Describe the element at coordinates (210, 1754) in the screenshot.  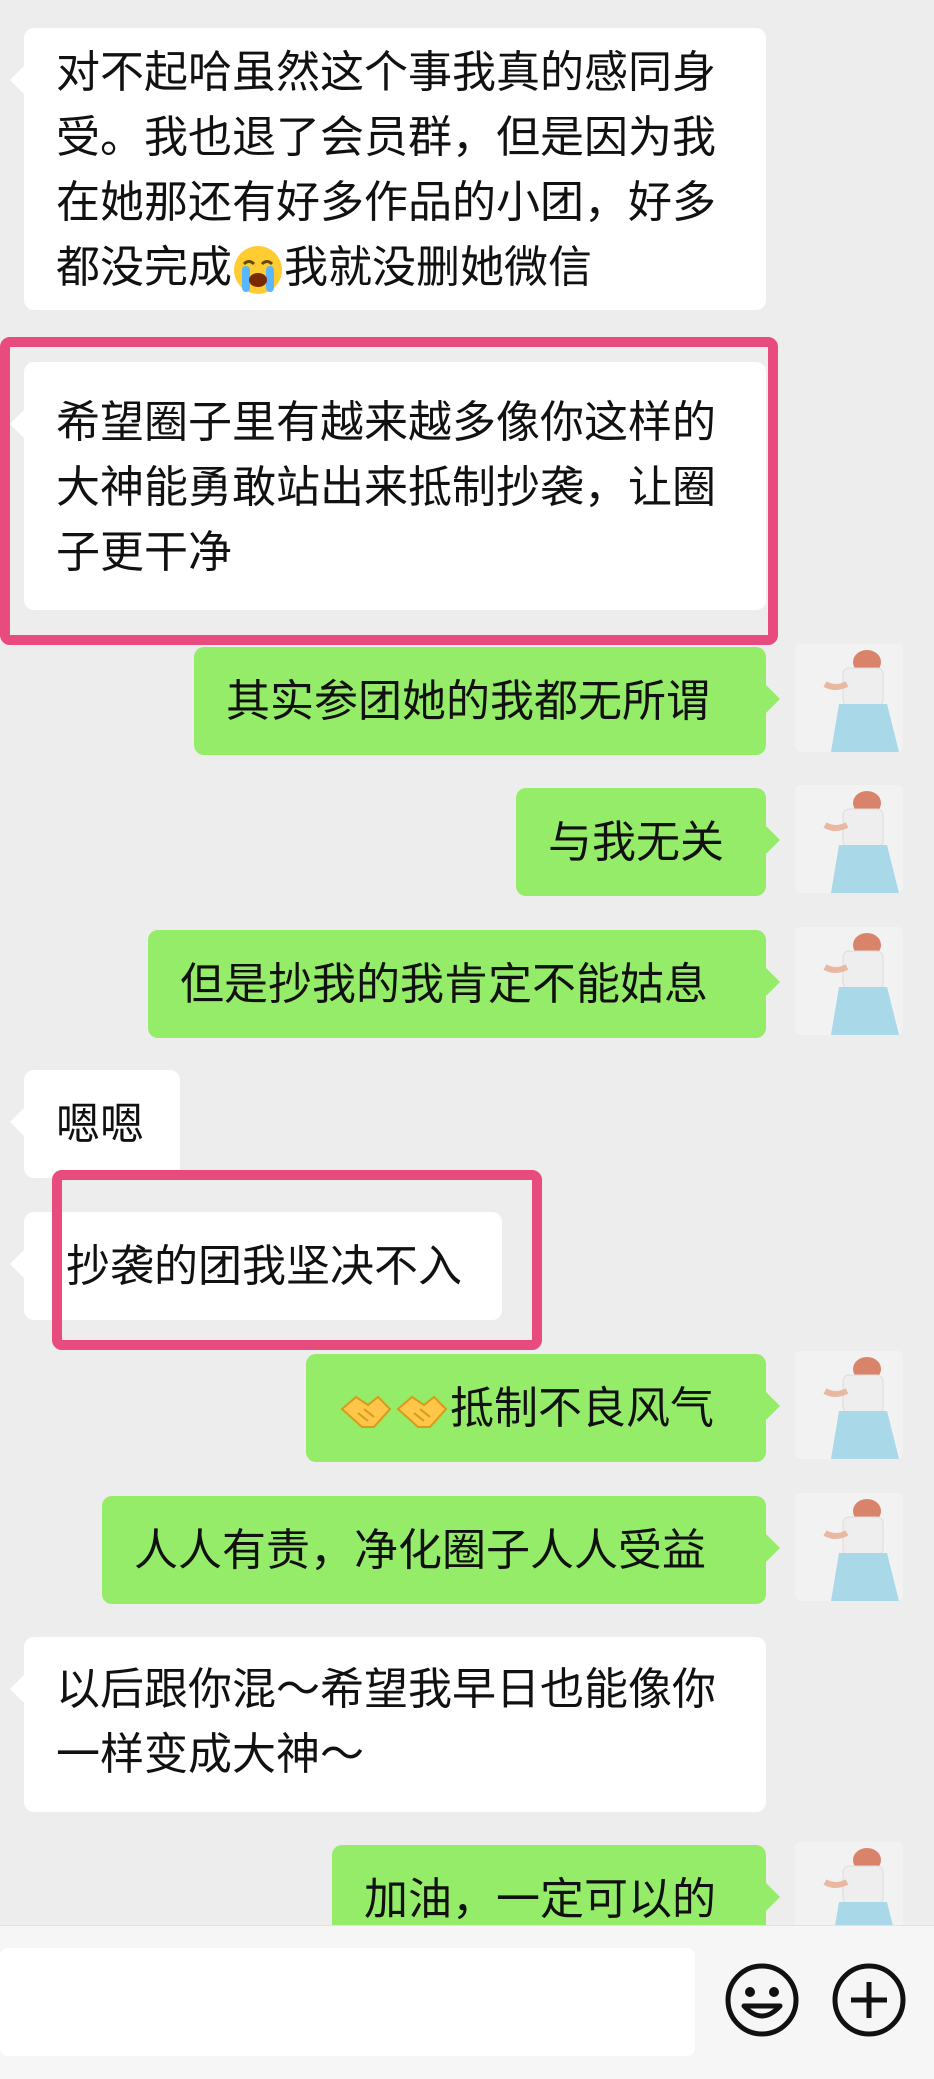
I see `message-line: 一样变成大神～` at that location.